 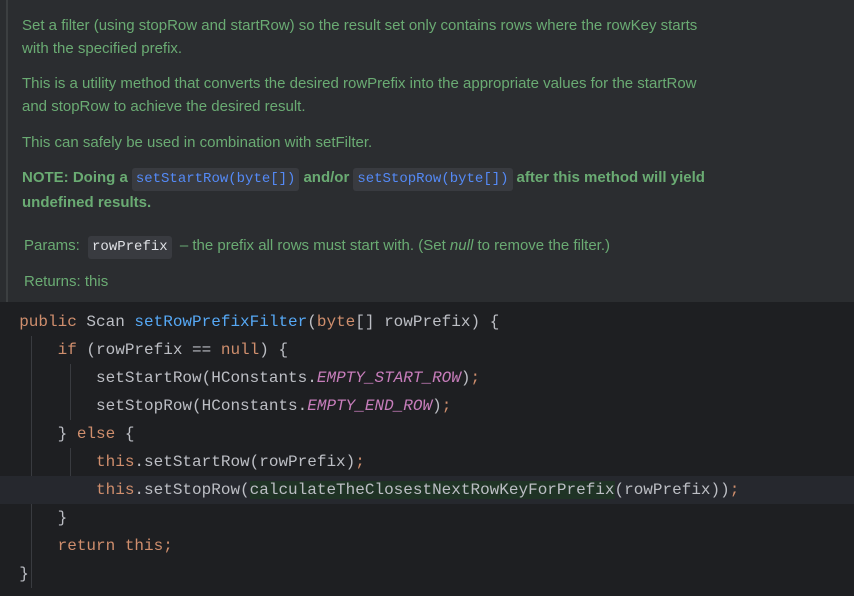 What do you see at coordinates (427, 546) in the screenshot?
I see `code-line-9: return this;` at bounding box center [427, 546].